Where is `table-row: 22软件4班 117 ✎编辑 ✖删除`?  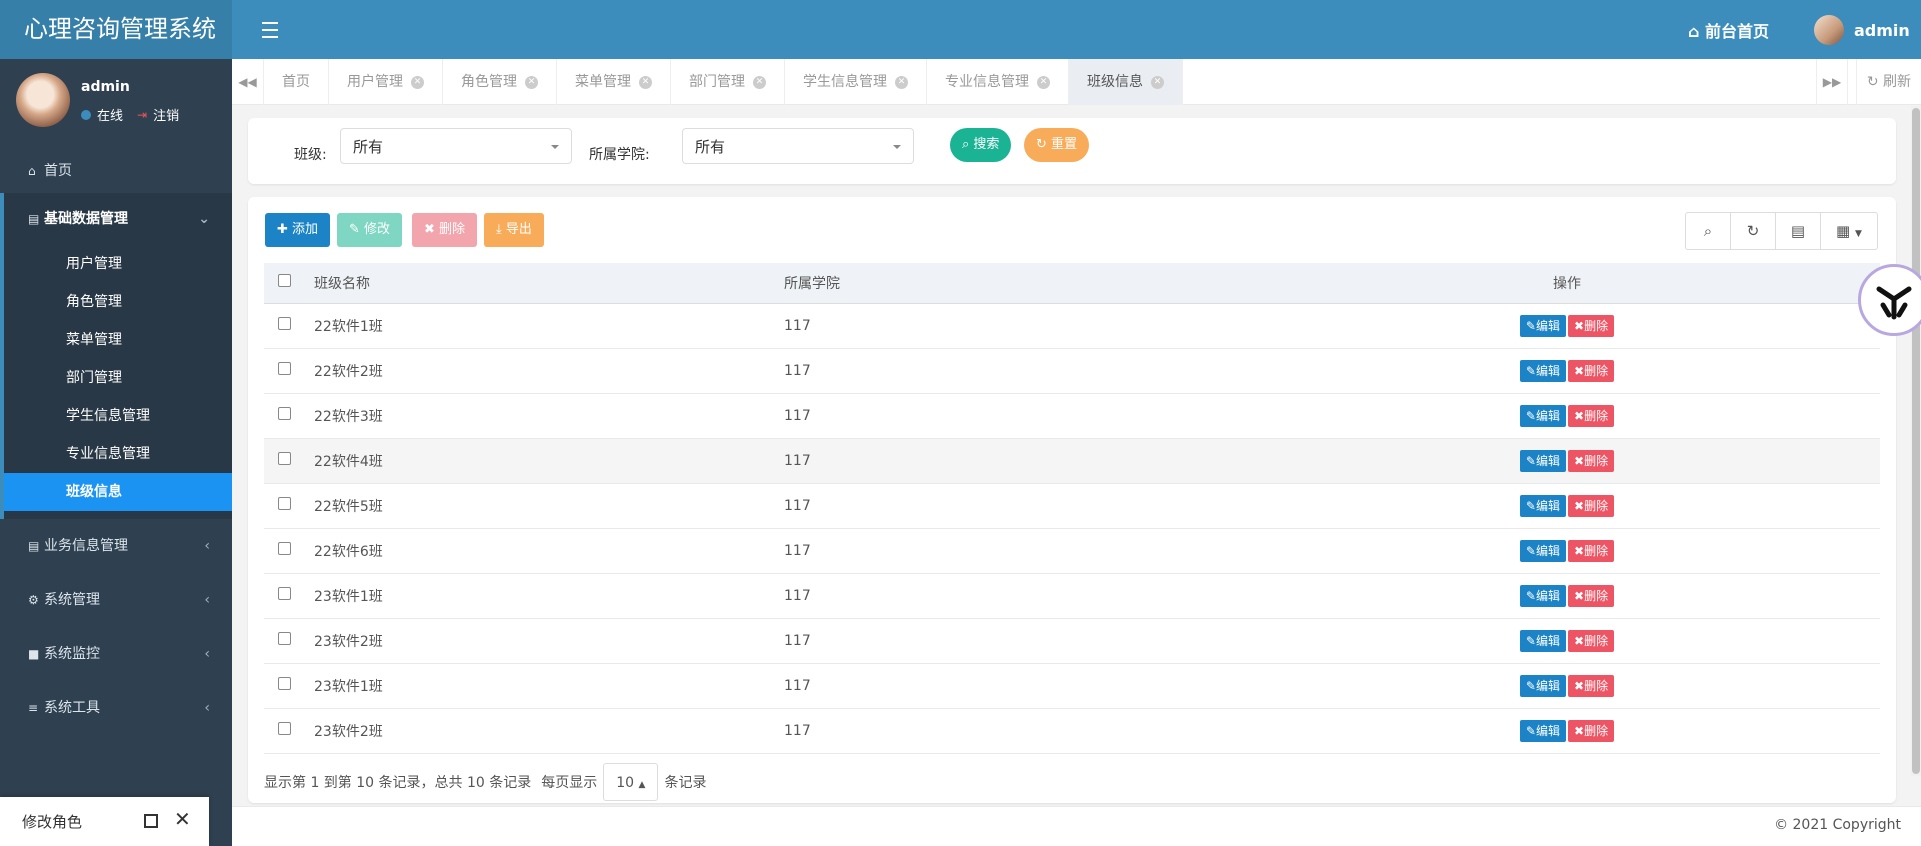 table-row: 22软件4班 117 ✎编辑 ✖删除 is located at coordinates (1072, 461).